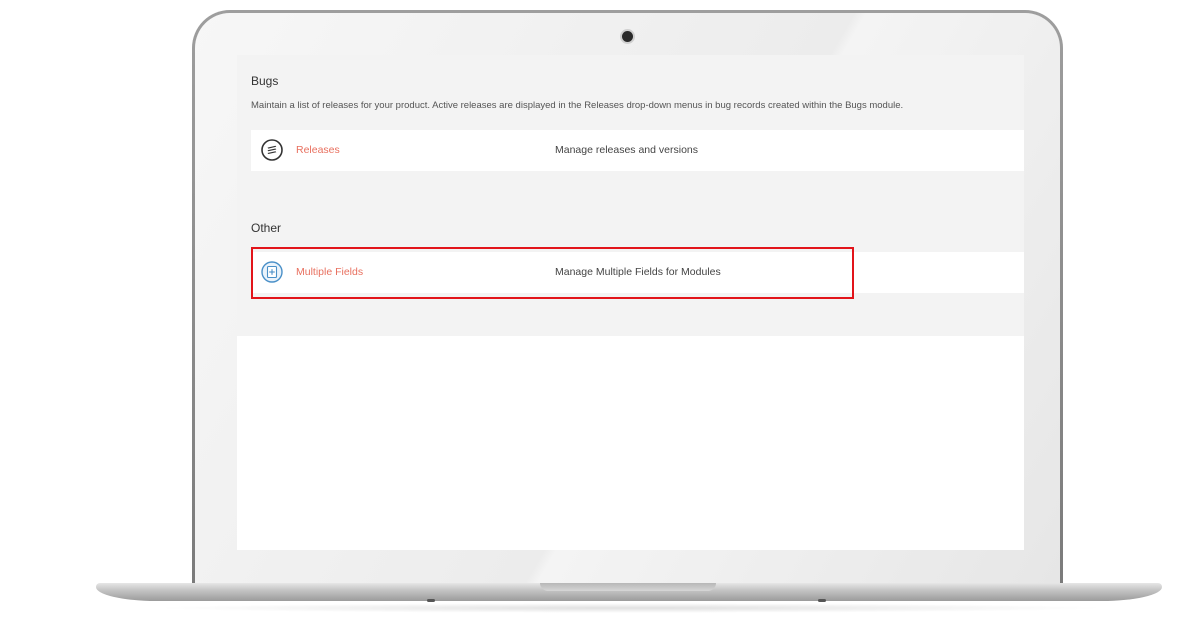 The width and height of the screenshot is (1200, 630). I want to click on releases-row: Releases Manage releases and versions, so click(637, 150).